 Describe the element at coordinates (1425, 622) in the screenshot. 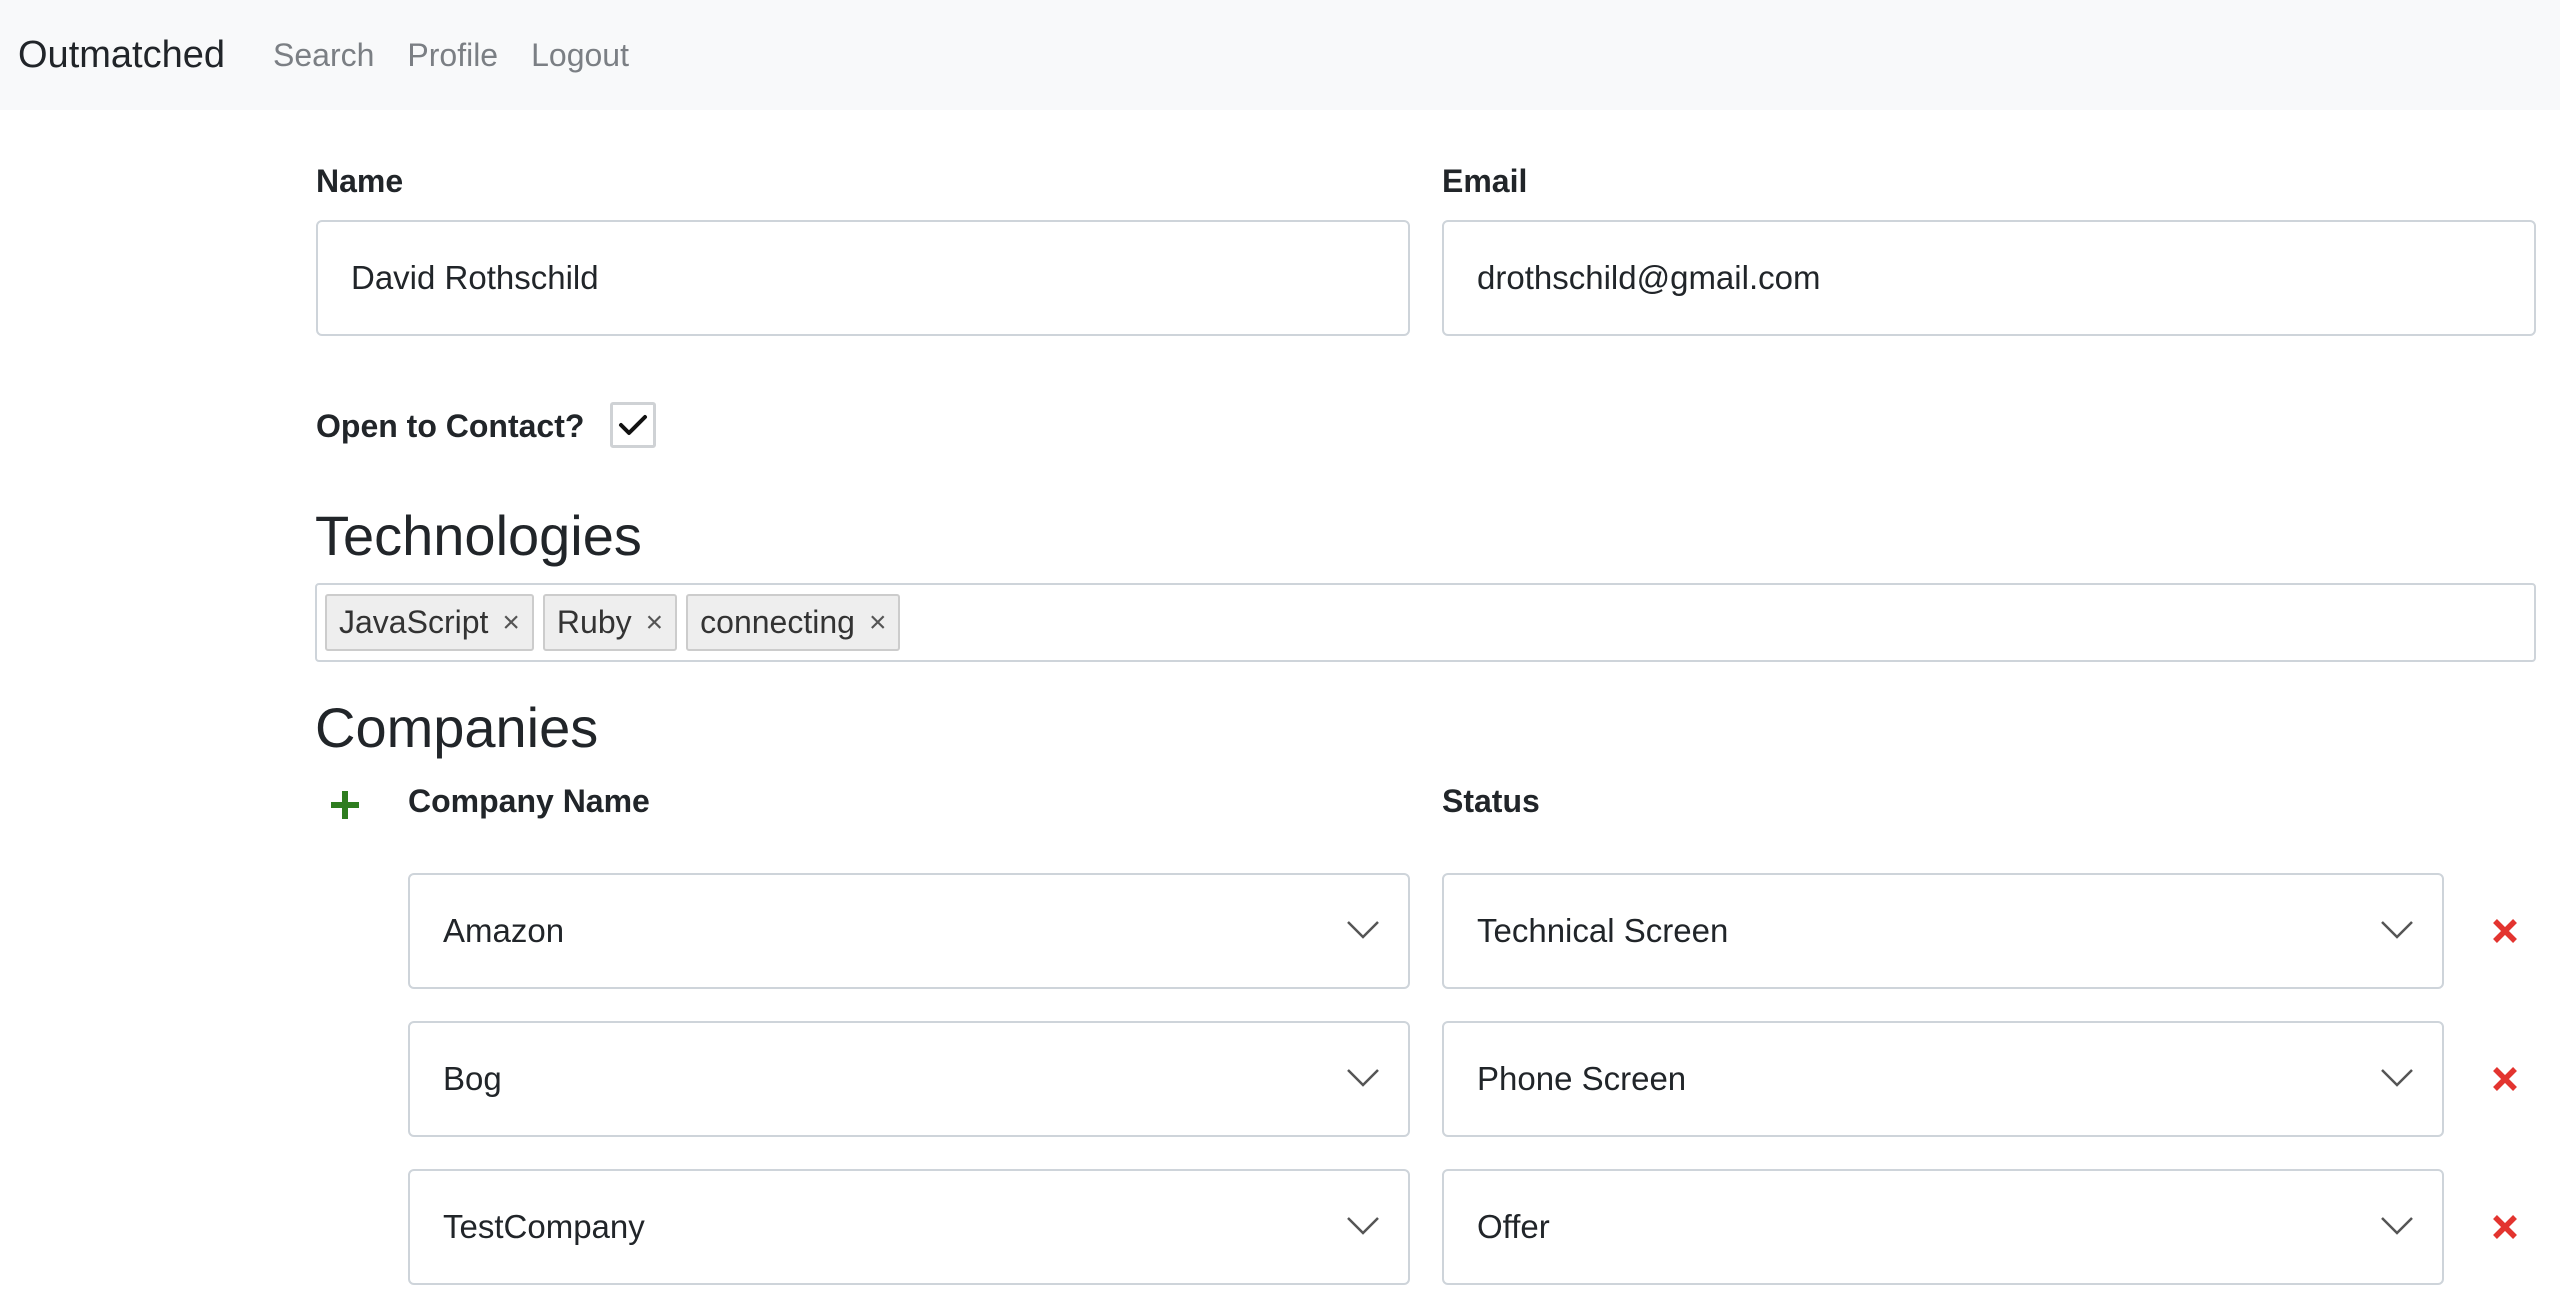

I see `technologies-tag-input: JavaScript × Ruby × connecting ×` at that location.